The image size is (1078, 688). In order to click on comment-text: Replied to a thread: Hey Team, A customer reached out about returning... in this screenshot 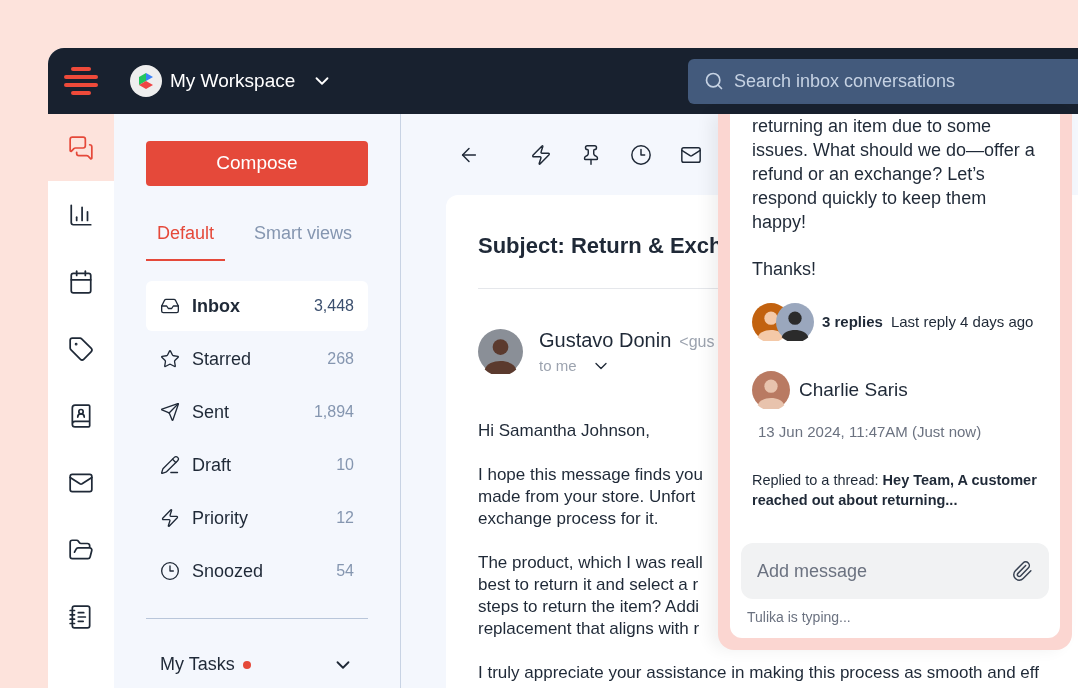, I will do `click(894, 490)`.